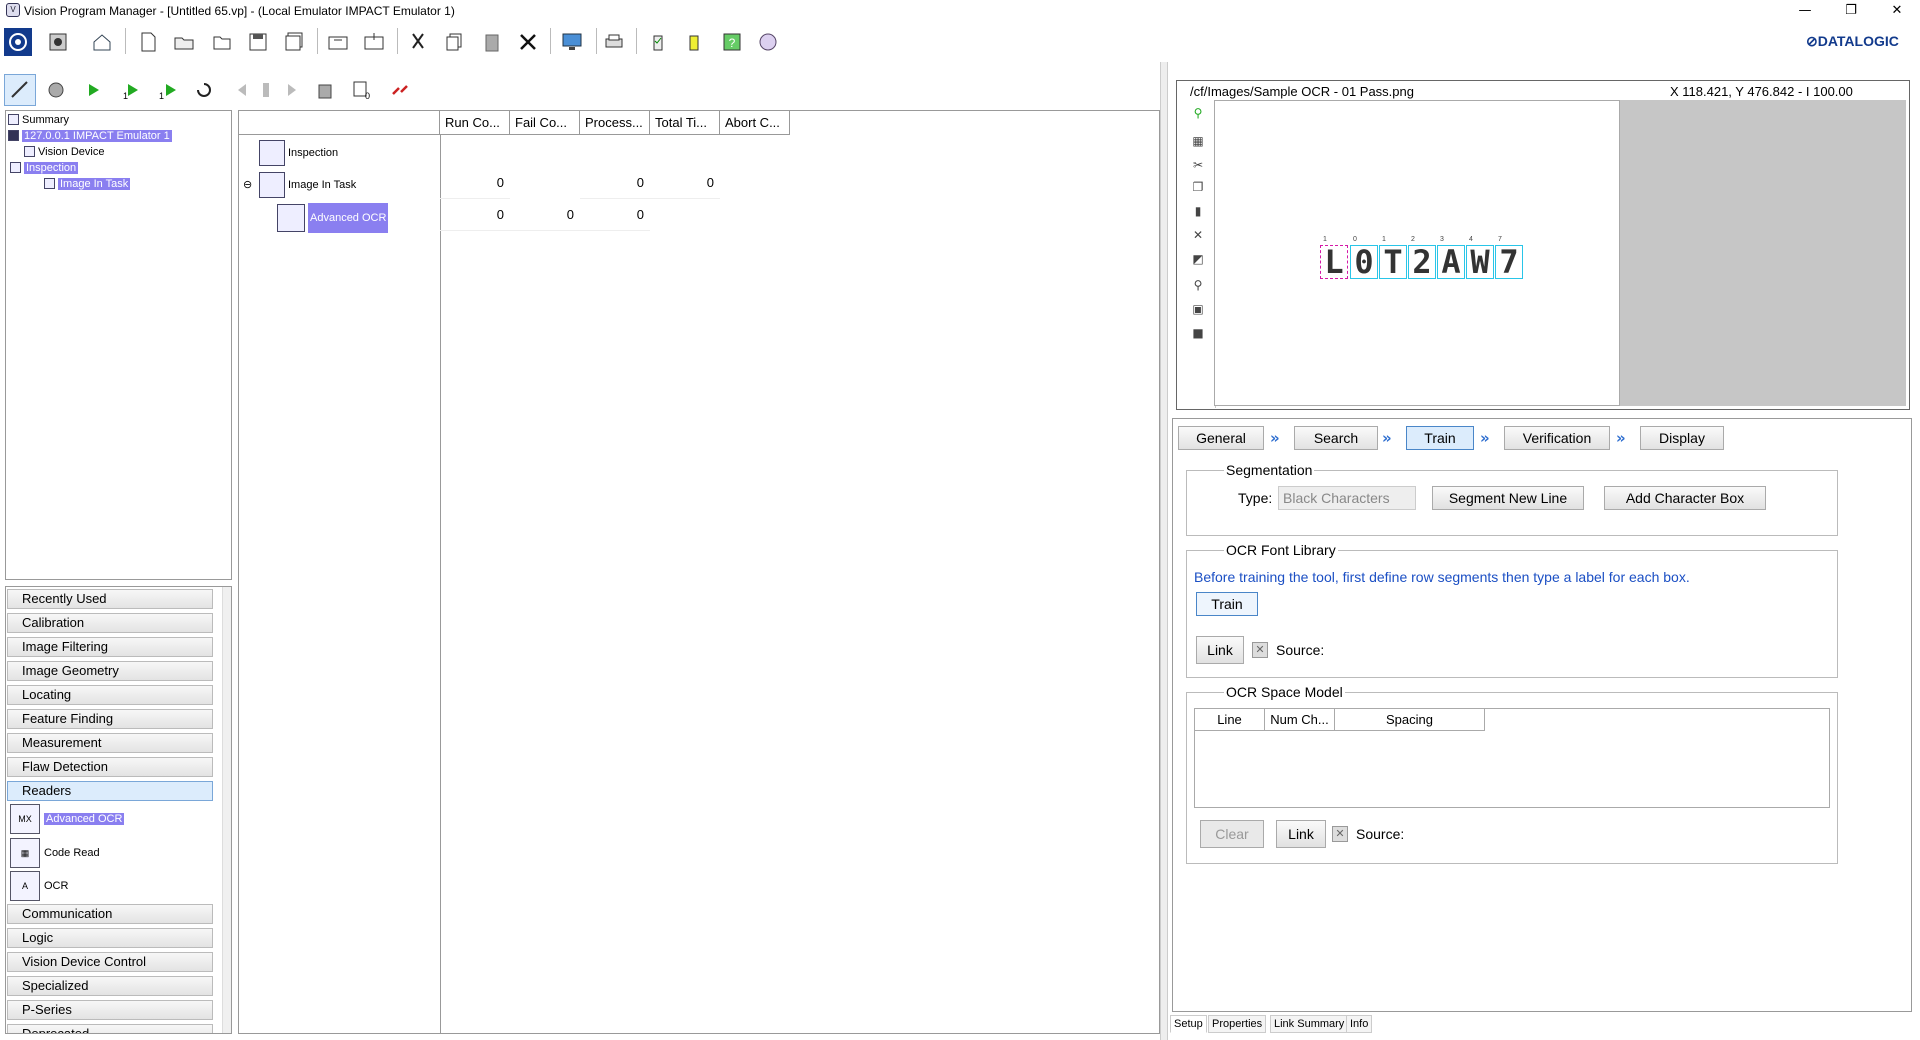  Describe the element at coordinates (1440, 438) in the screenshot. I see `step-train: Train` at that location.